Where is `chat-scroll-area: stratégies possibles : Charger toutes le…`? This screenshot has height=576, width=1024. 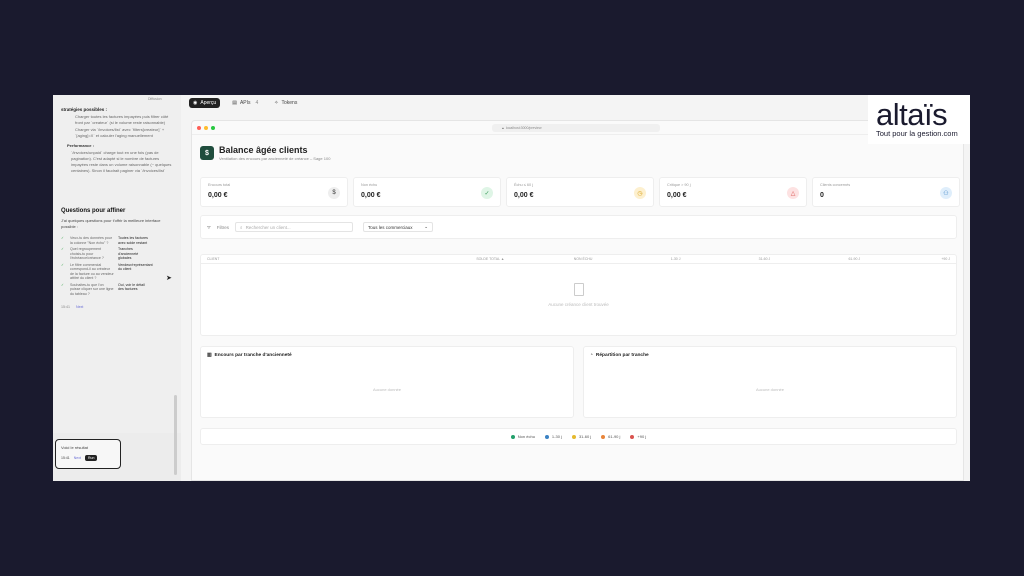
chat-scroll-area: stratégies possibles : Charger toutes le… is located at coordinates (117, 264).